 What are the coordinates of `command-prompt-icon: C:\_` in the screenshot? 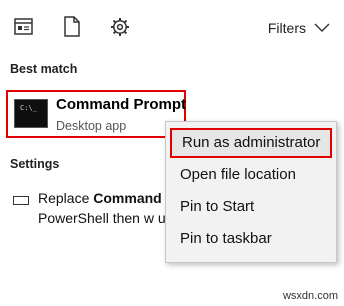 It's located at (31, 113).